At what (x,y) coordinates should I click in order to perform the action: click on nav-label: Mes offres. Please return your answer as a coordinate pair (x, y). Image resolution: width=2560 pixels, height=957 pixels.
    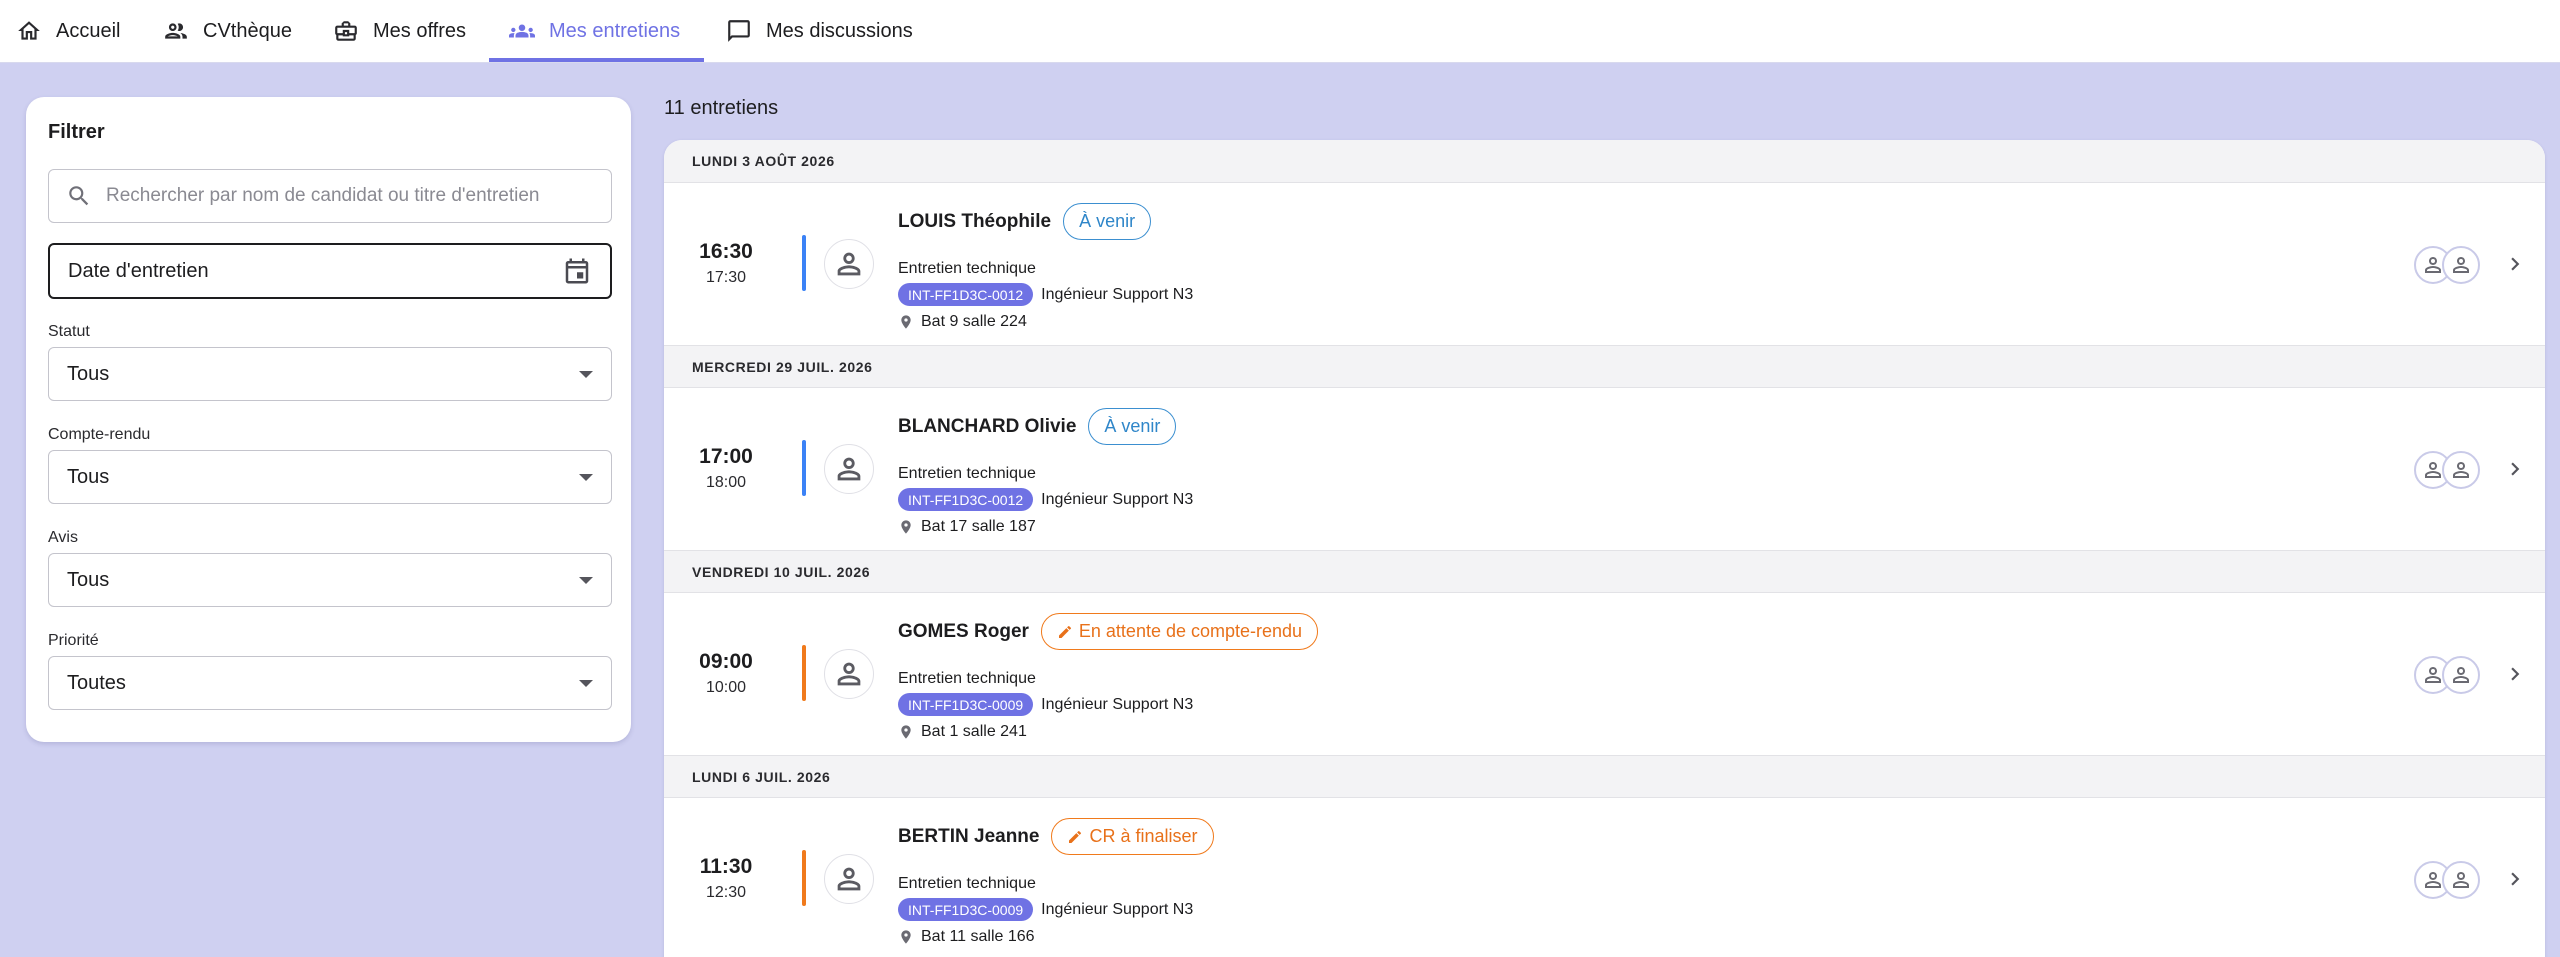
    Looking at the image, I should click on (419, 30).